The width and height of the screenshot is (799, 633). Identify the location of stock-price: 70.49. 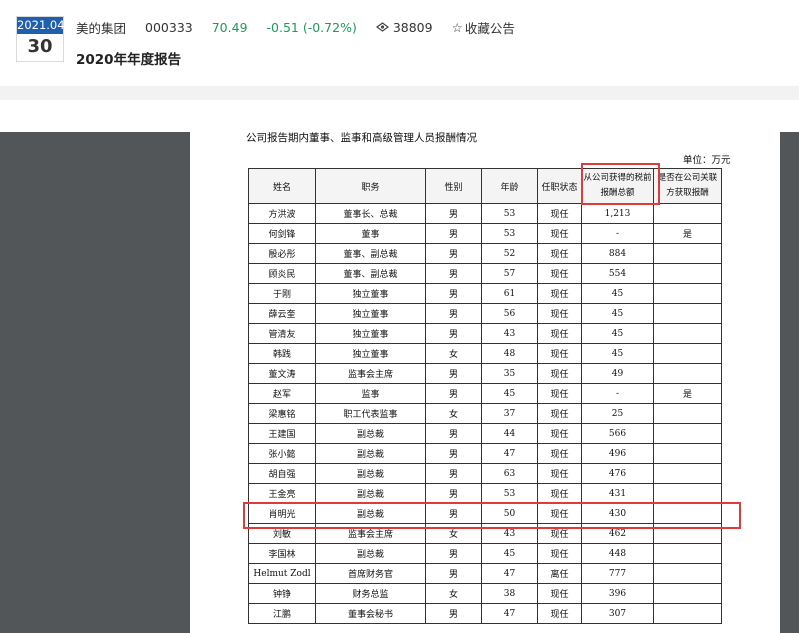
(229, 27).